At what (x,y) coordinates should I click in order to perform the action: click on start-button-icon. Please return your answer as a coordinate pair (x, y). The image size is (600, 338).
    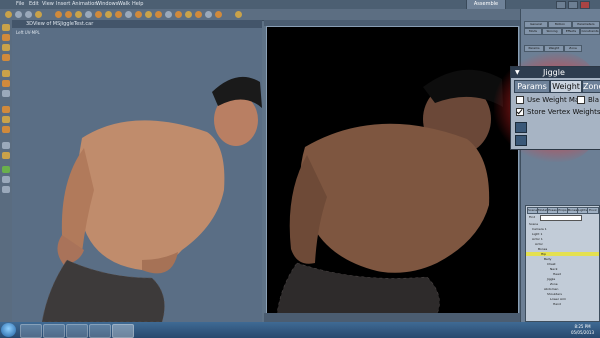
    Looking at the image, I should click on (8, 330).